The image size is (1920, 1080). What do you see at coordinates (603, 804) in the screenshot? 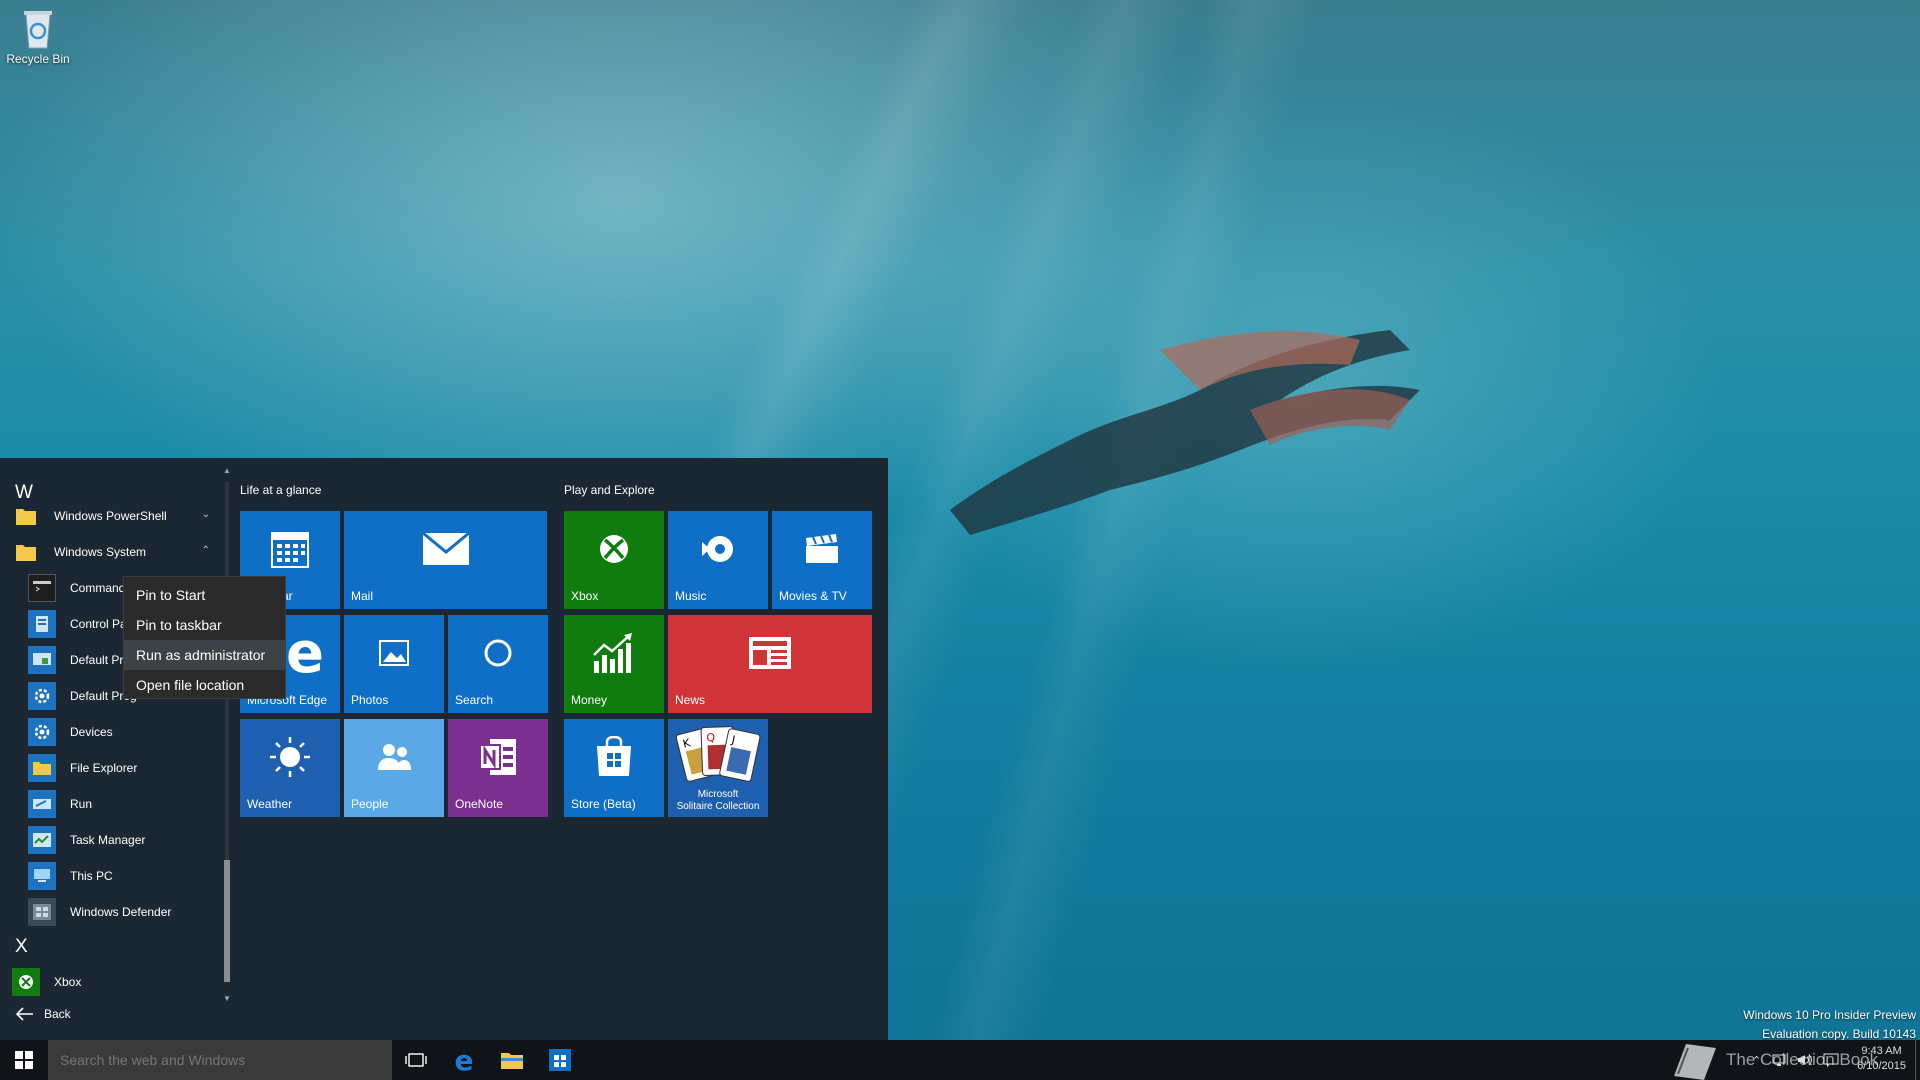
I see `tile-label: Store (Beta)` at bounding box center [603, 804].